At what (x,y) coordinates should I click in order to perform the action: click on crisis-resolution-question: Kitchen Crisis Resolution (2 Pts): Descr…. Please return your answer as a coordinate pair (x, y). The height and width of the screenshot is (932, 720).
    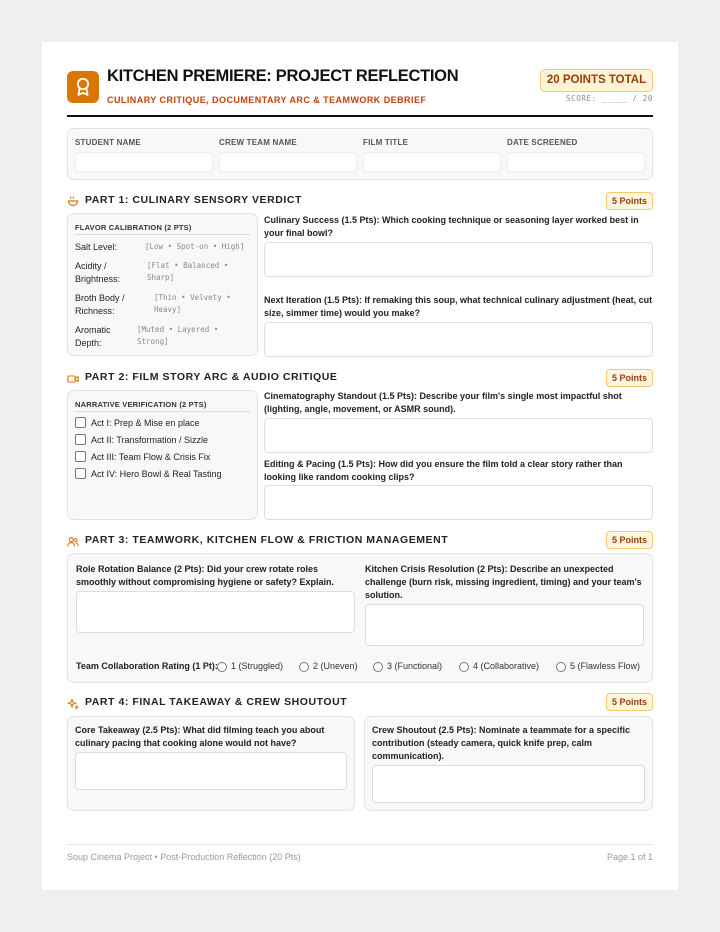
    Looking at the image, I should click on (503, 582).